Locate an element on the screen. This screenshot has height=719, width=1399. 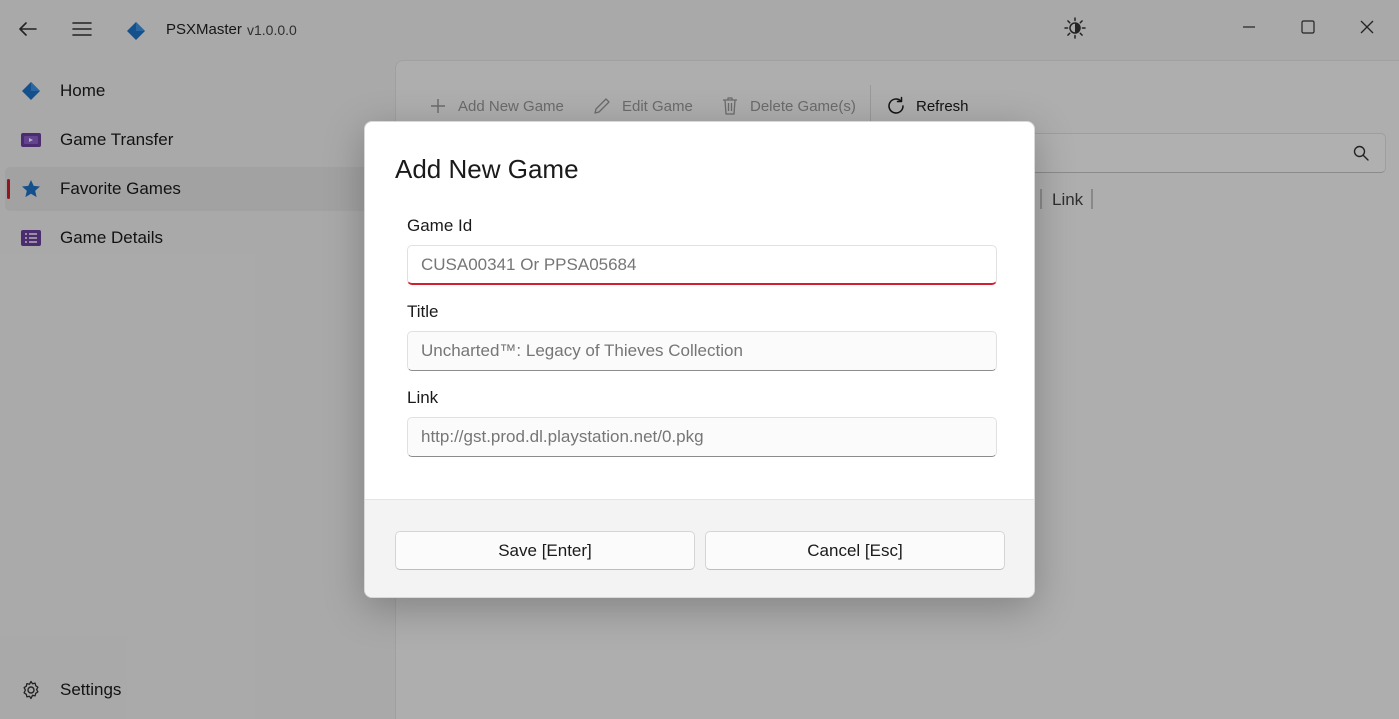
link-input is located at coordinates (702, 437).